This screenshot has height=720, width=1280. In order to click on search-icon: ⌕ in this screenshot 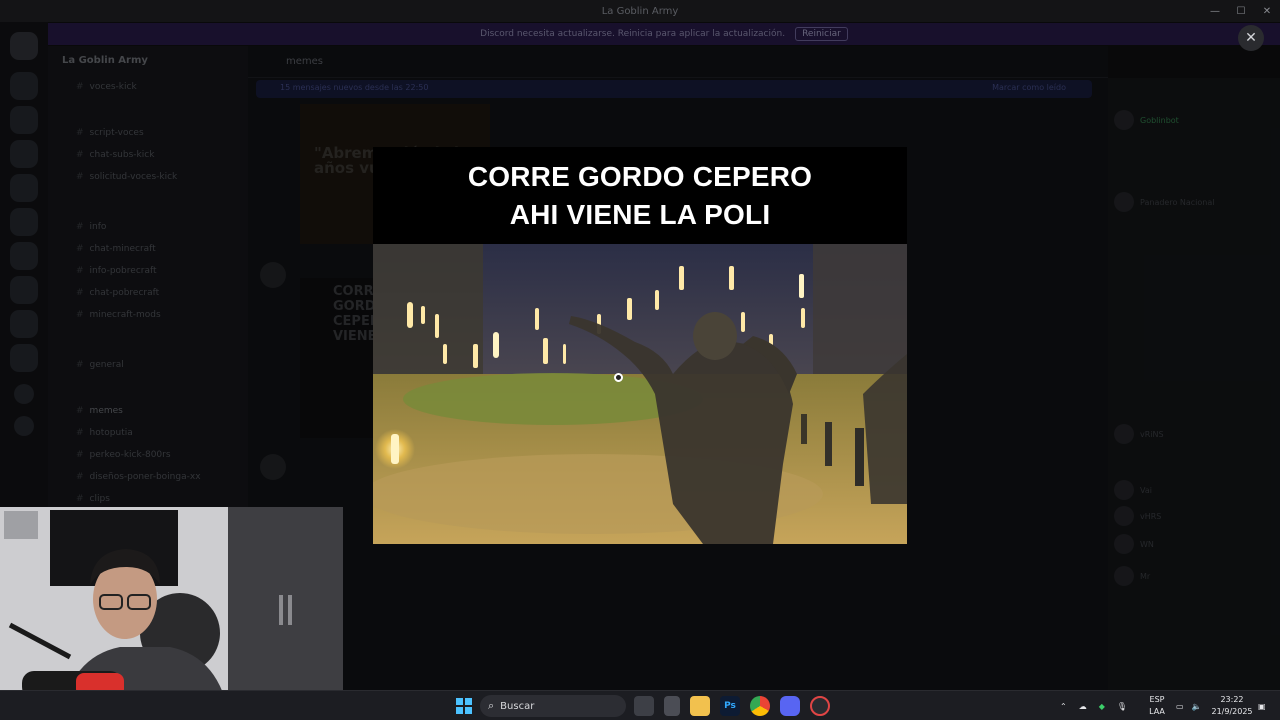, I will do `click(491, 705)`.